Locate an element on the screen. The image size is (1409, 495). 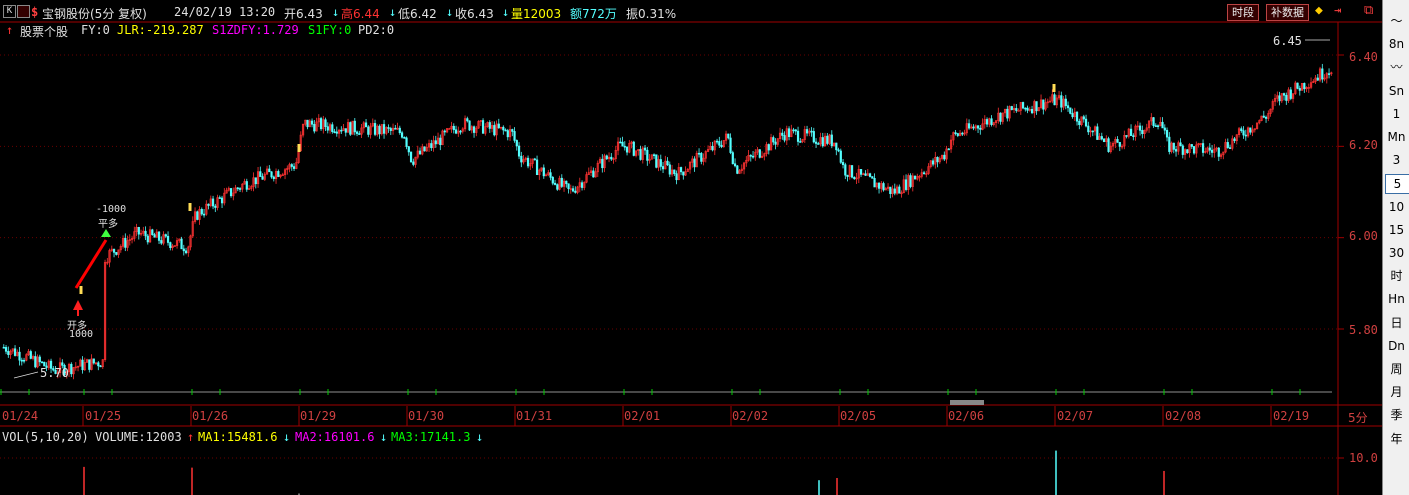
sidebar-period-12: Hn is located at coordinates (1396, 299).